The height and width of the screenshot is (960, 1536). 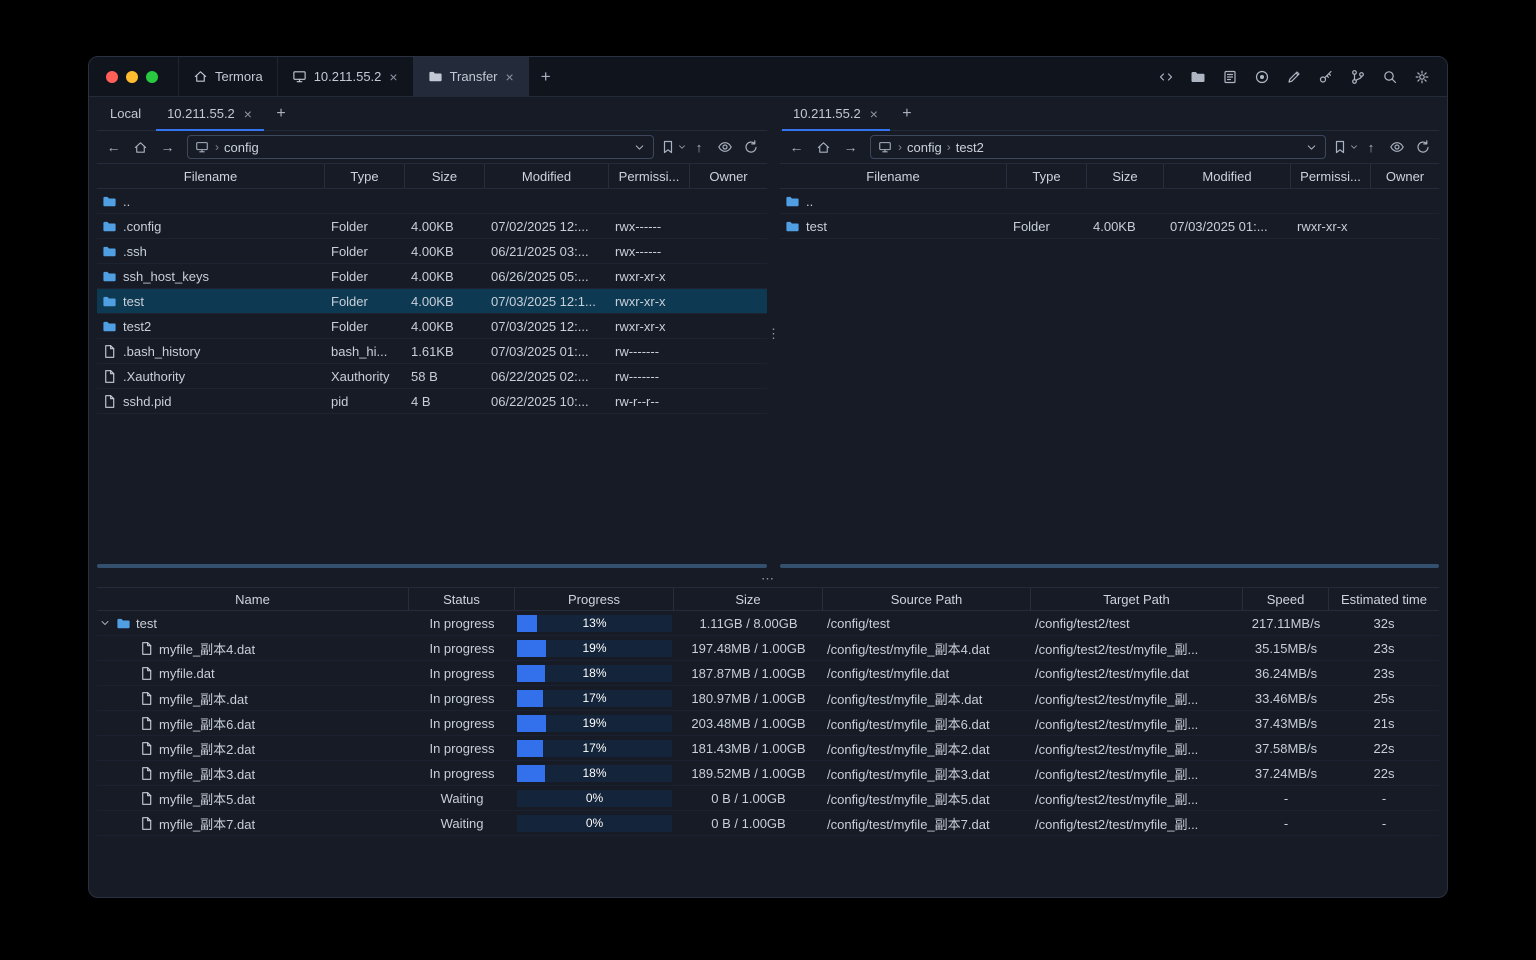 I want to click on pencil-icon, so click(x=1294, y=77).